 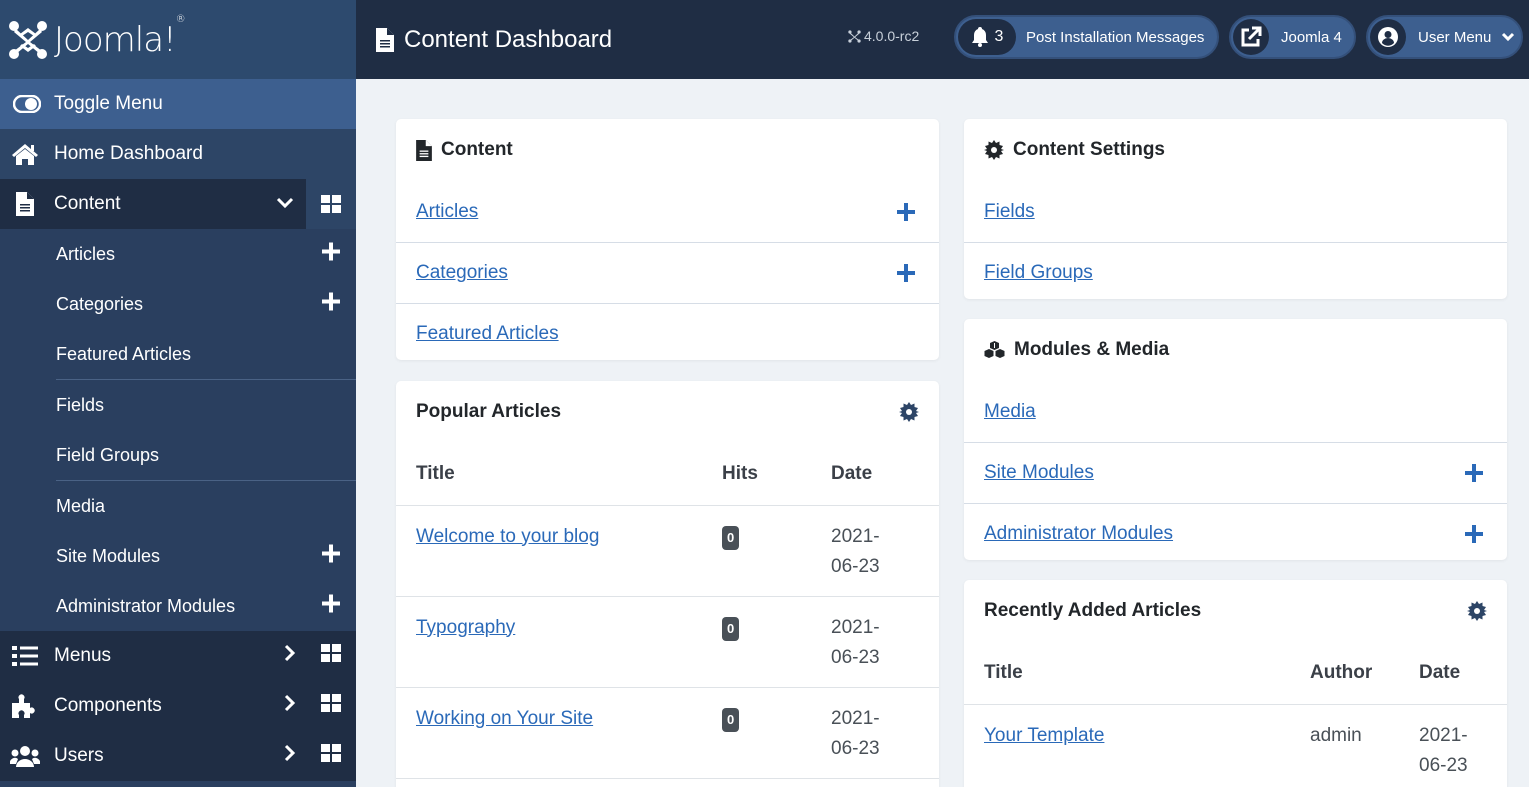 I want to click on user-menu-label: User Menu, so click(x=1455, y=37).